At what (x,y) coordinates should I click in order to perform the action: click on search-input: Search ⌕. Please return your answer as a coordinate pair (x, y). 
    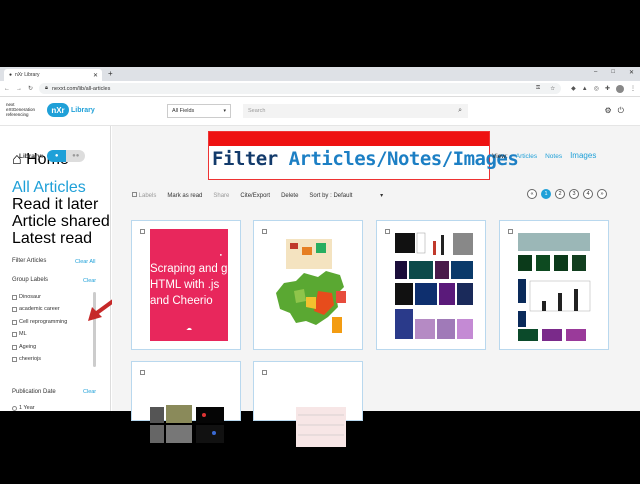
    Looking at the image, I should click on (355, 111).